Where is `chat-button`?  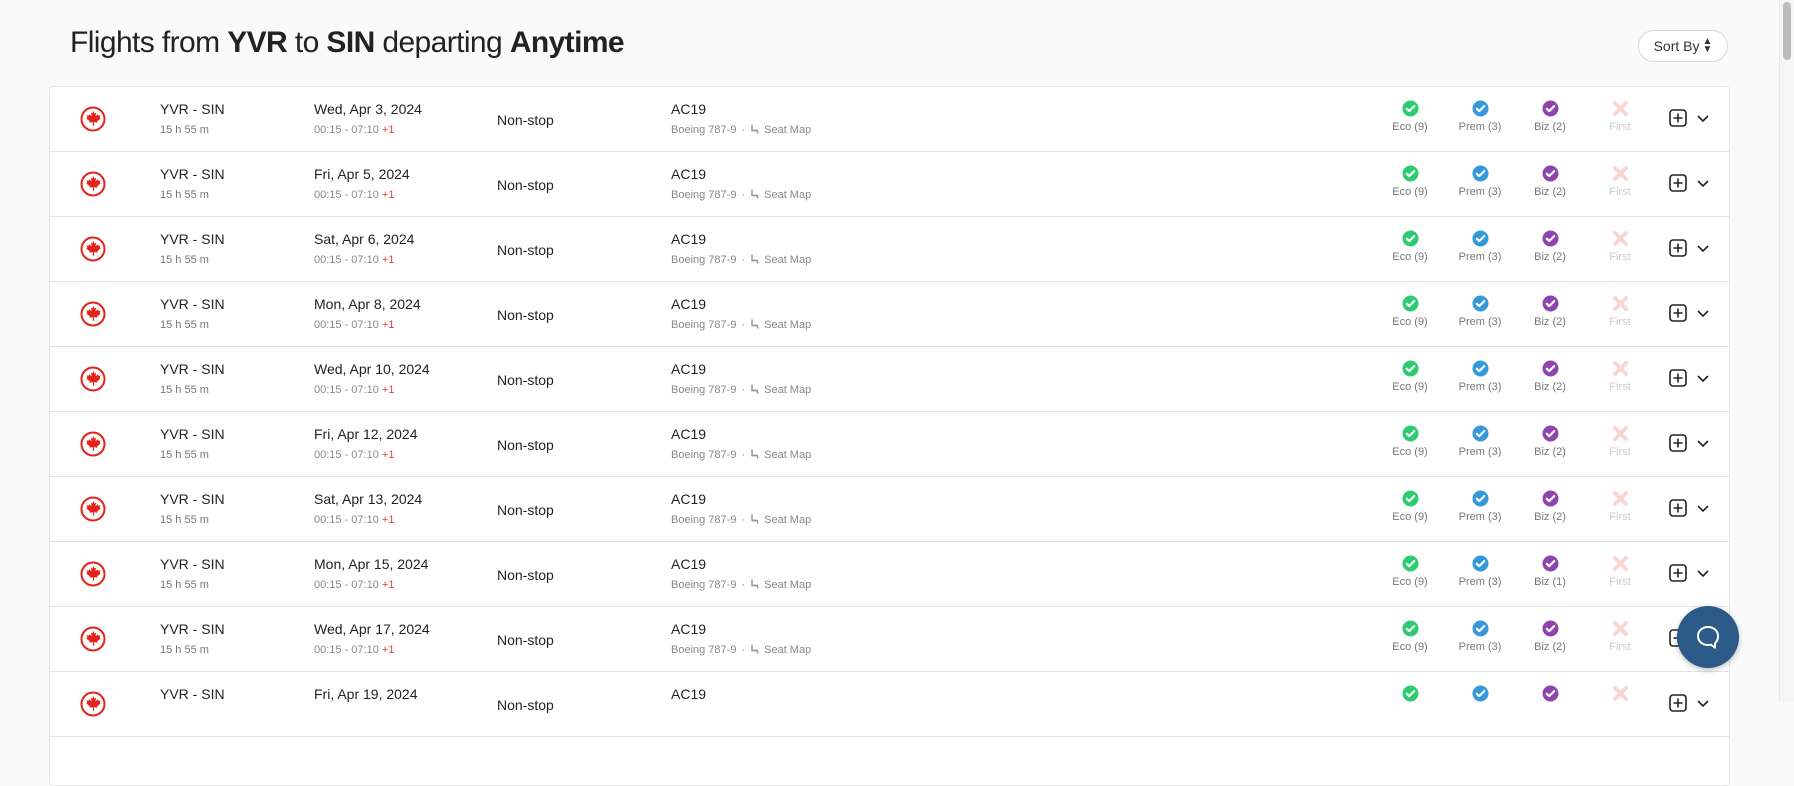 chat-button is located at coordinates (1708, 637).